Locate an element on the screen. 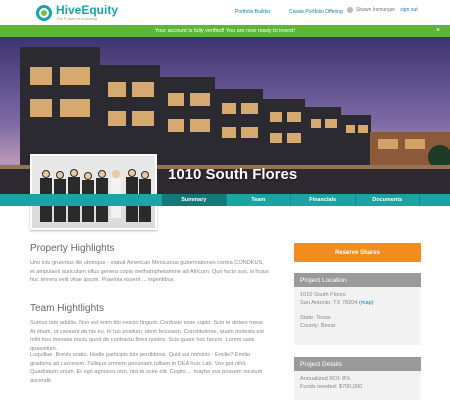  address-line-1: 1010 South Flores is located at coordinates (323, 295).